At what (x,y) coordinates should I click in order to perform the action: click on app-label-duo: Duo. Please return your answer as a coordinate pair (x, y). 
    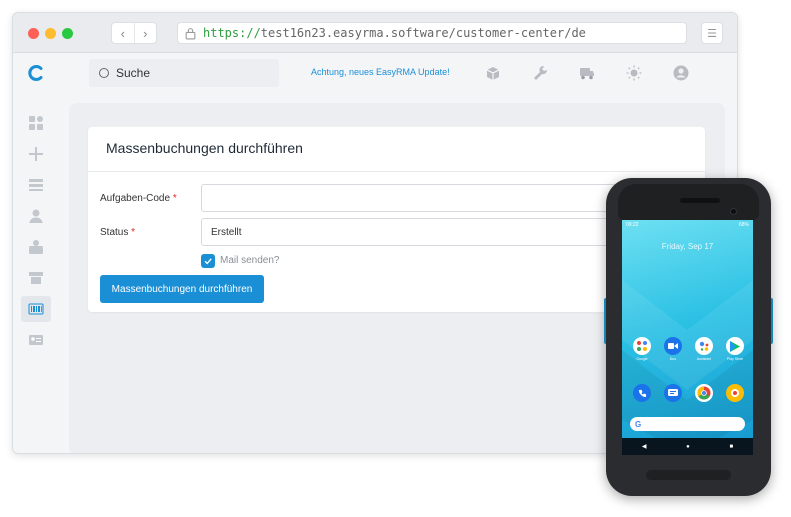
    Looking at the image, I should click on (673, 359).